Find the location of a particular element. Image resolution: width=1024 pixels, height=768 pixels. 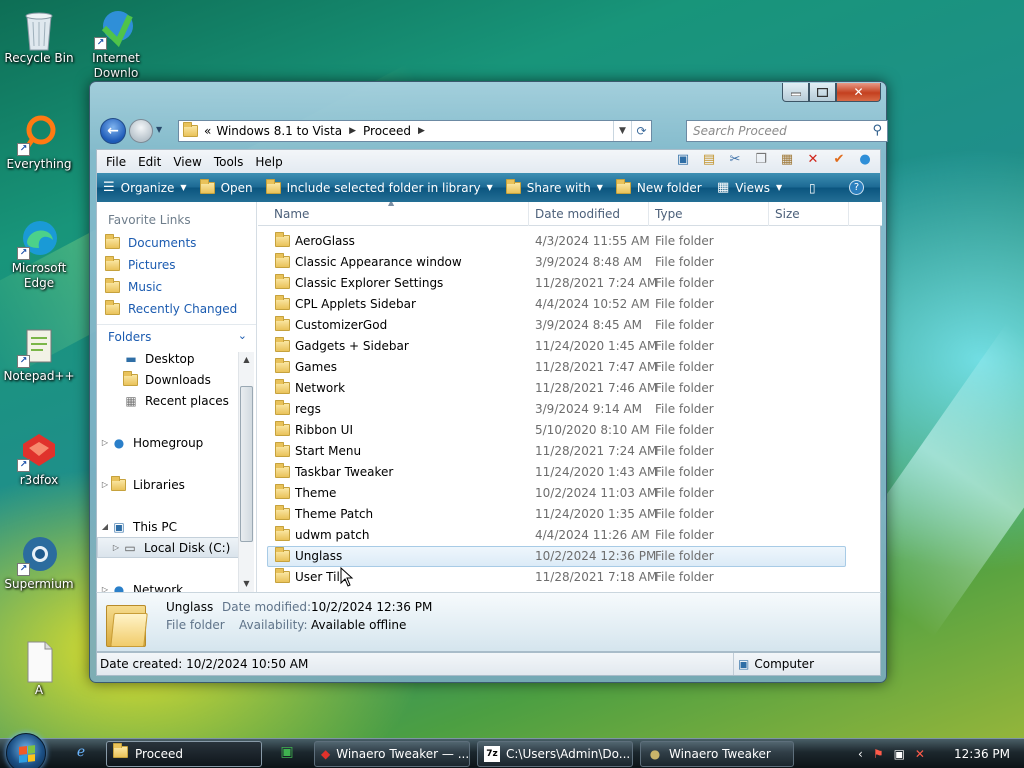

action-center-flag-icon: ⚑ is located at coordinates (878, 754).